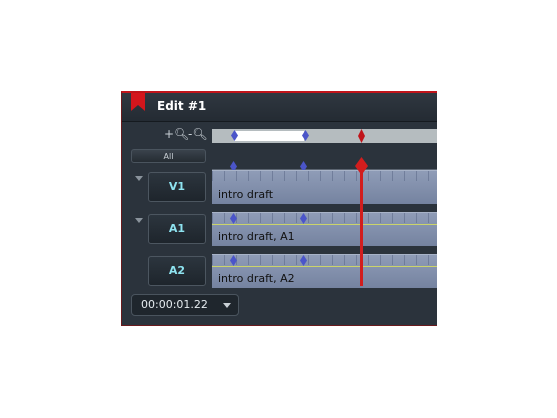  Describe the element at coordinates (168, 156) in the screenshot. I see `all-tracks-button: All` at that location.